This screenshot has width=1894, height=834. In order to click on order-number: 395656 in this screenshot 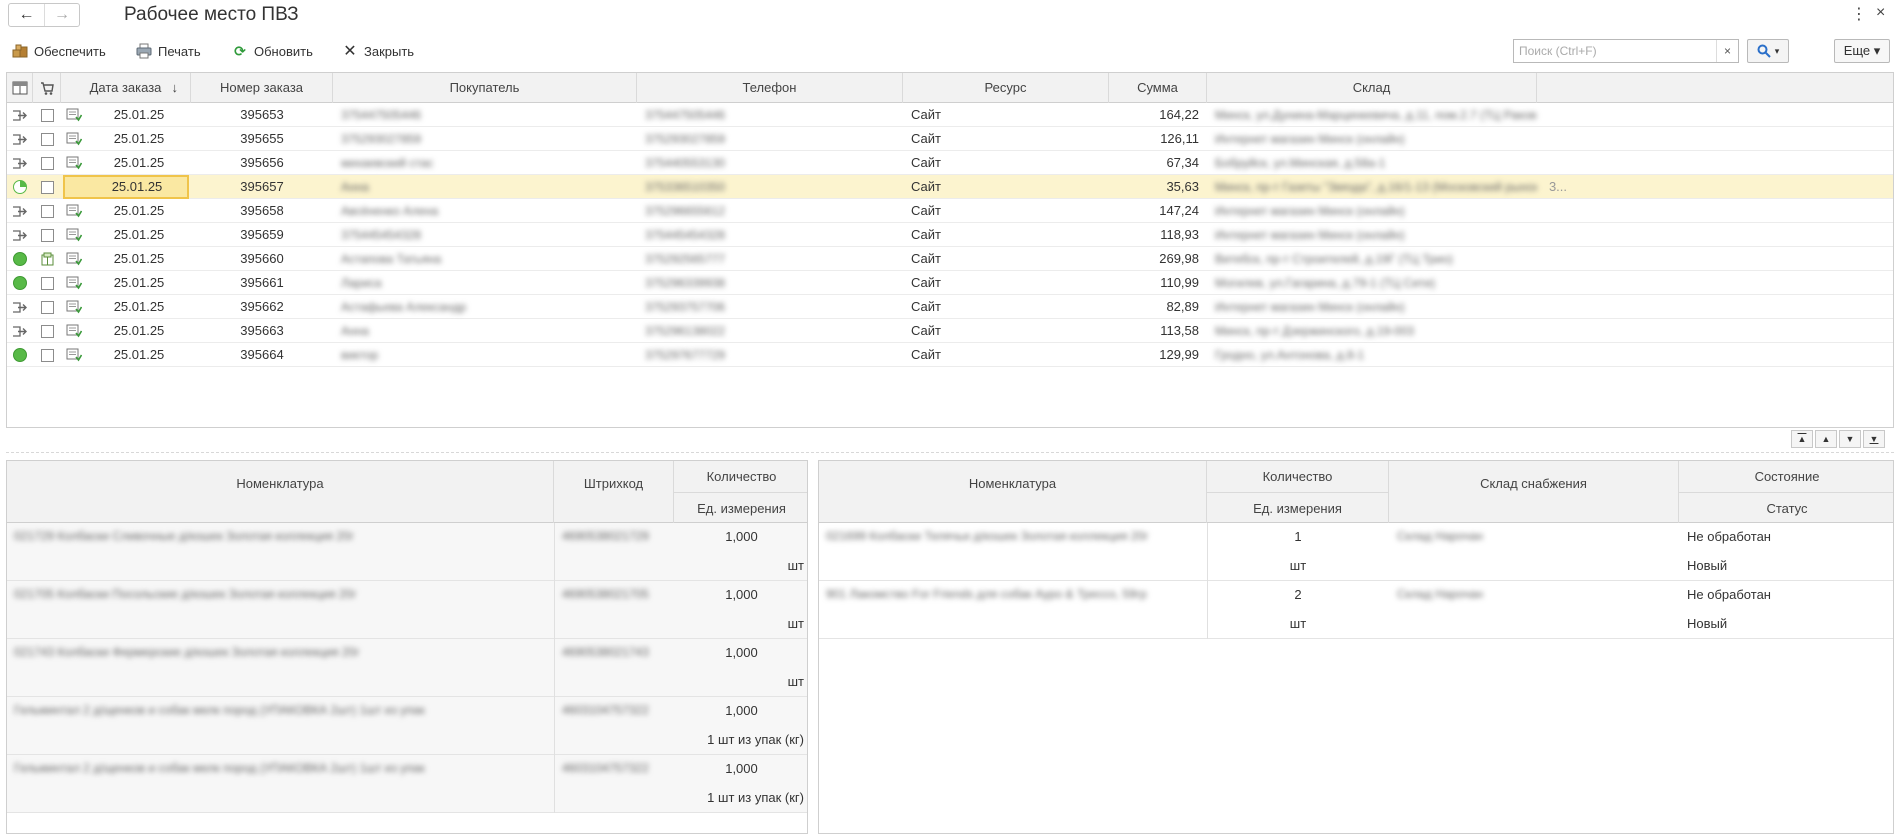, I will do `click(262, 162)`.